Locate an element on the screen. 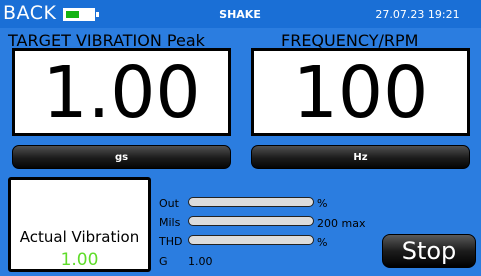 Image resolution: width=481 pixels, height=276 pixels. battery-tip is located at coordinates (97, 14).